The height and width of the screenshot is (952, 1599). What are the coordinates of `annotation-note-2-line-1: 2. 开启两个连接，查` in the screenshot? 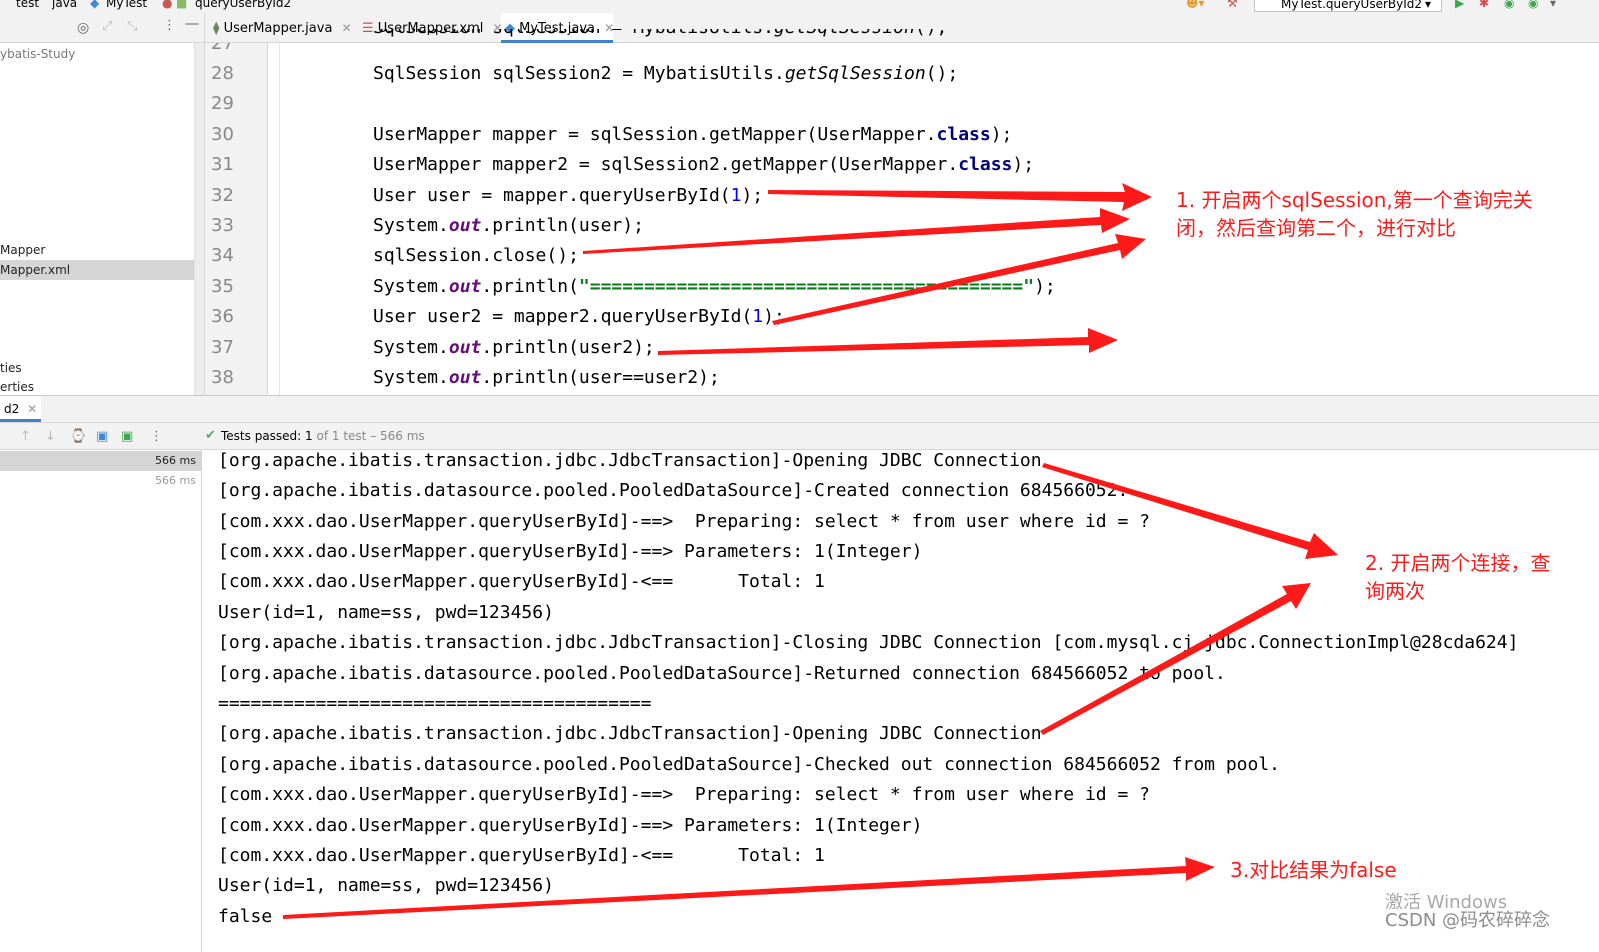 It's located at (1458, 563).